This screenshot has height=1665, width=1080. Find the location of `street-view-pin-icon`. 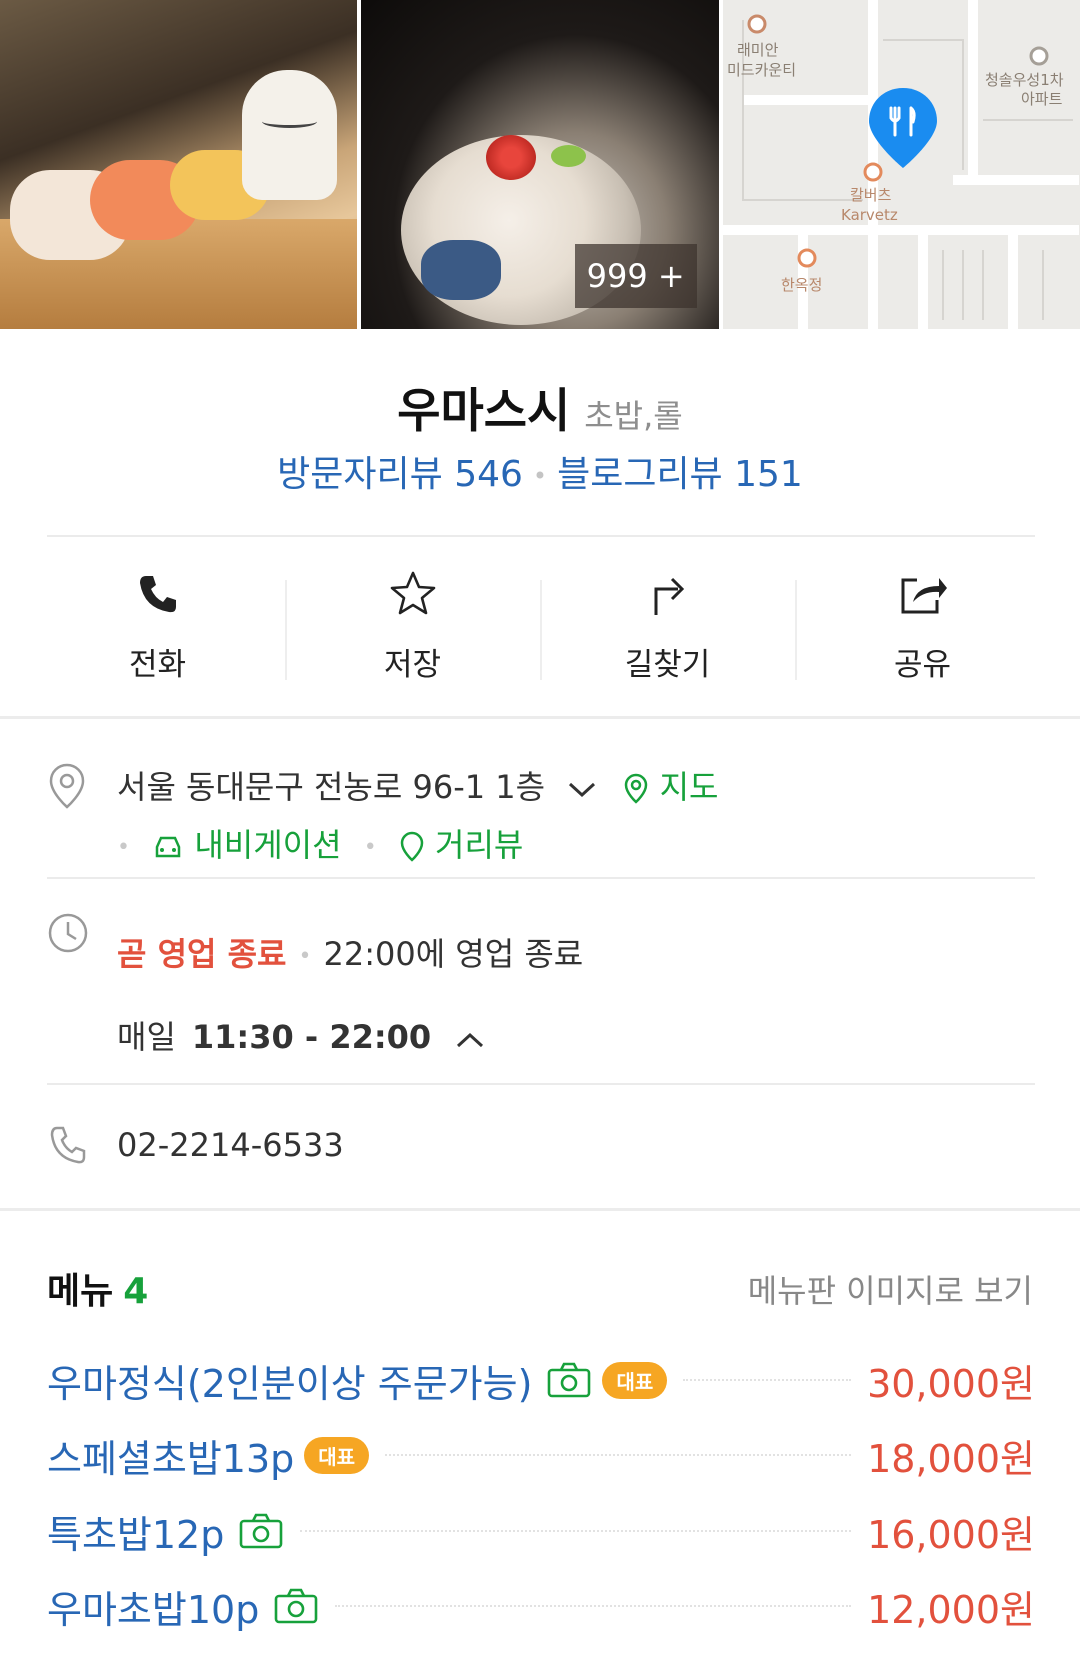

street-view-pin-icon is located at coordinates (412, 846).